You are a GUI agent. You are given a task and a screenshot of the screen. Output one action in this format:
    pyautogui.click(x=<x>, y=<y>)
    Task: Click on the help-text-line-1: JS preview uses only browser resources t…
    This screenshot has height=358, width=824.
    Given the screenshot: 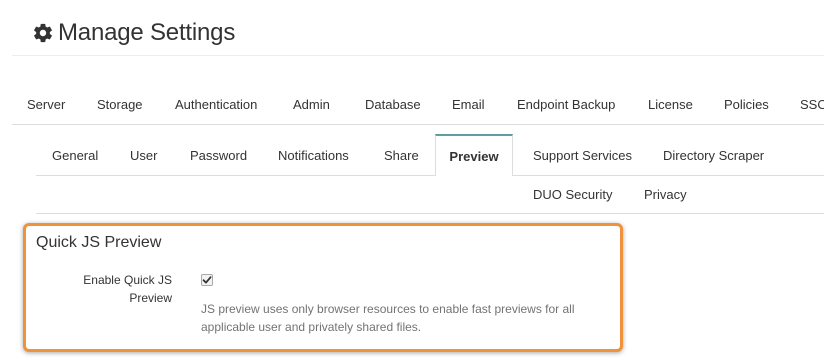 What is the action you would take?
    pyautogui.click(x=388, y=309)
    